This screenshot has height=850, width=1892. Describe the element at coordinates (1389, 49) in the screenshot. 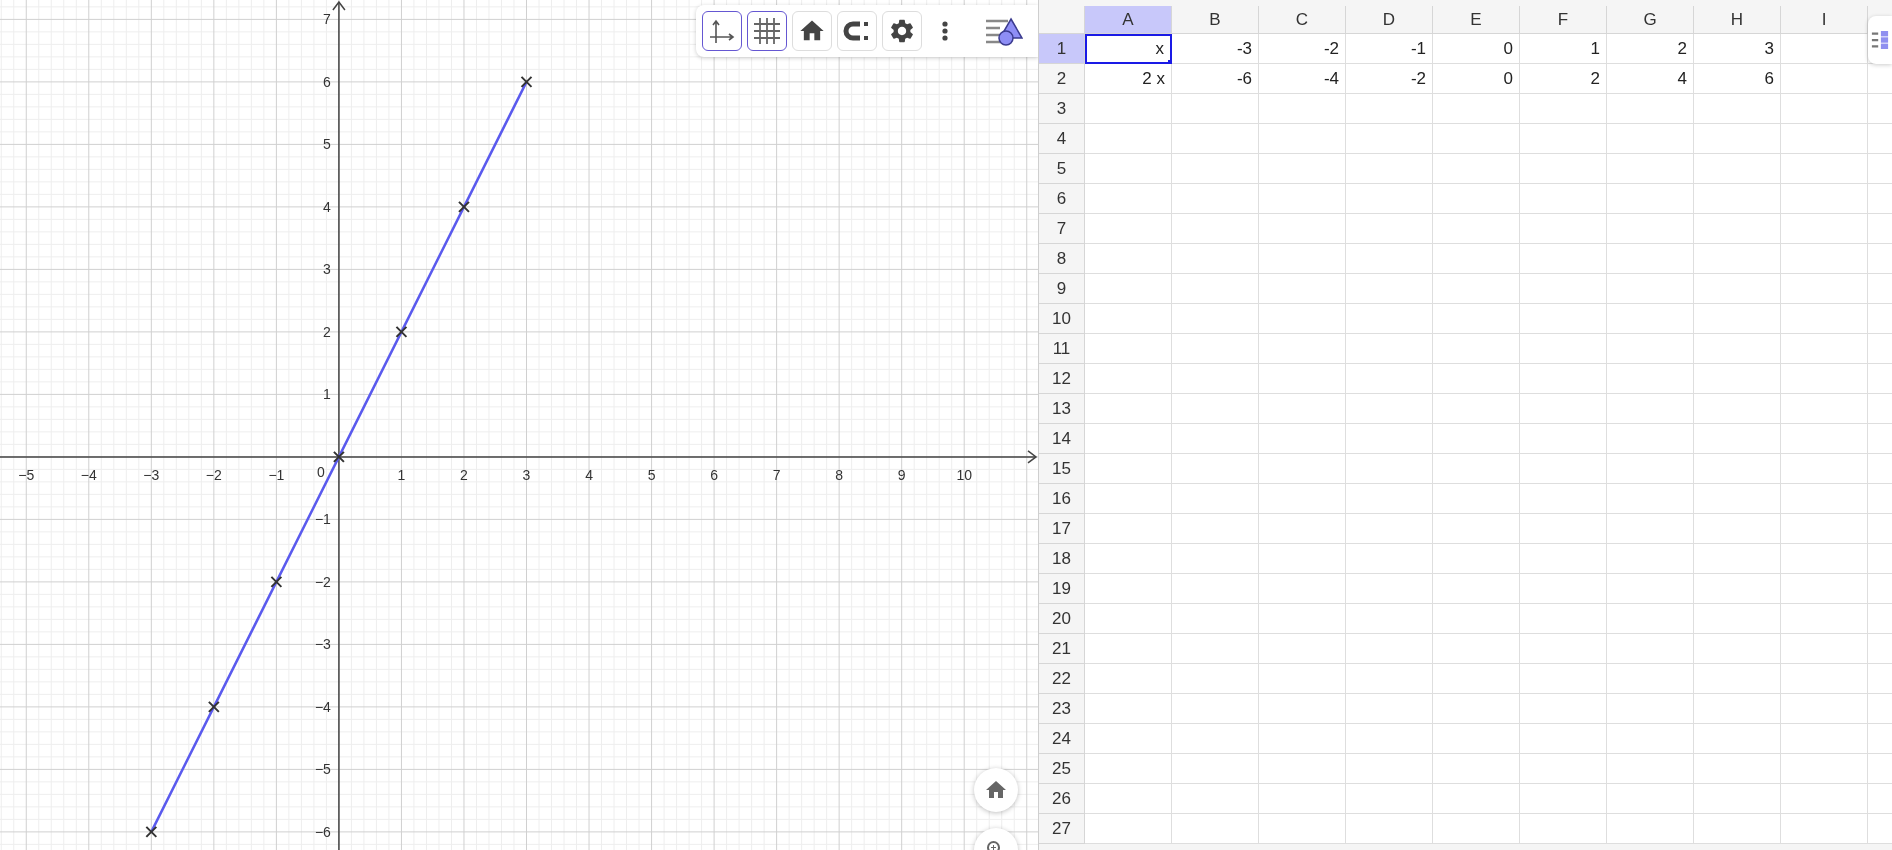

I see `table-cell: -1` at that location.